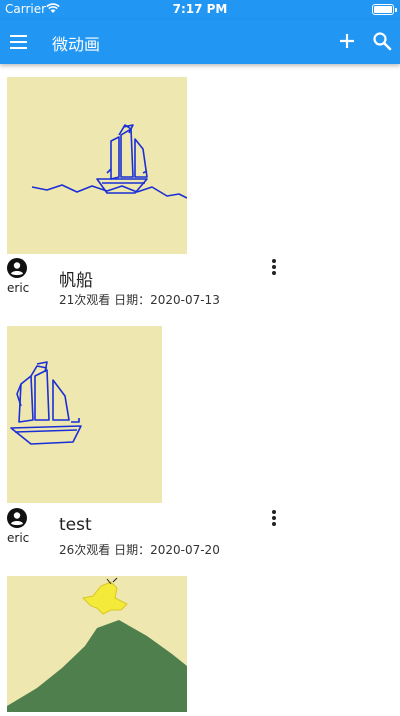  What do you see at coordinates (200, 42) in the screenshot?
I see `app-bar: 微动画` at bounding box center [200, 42].